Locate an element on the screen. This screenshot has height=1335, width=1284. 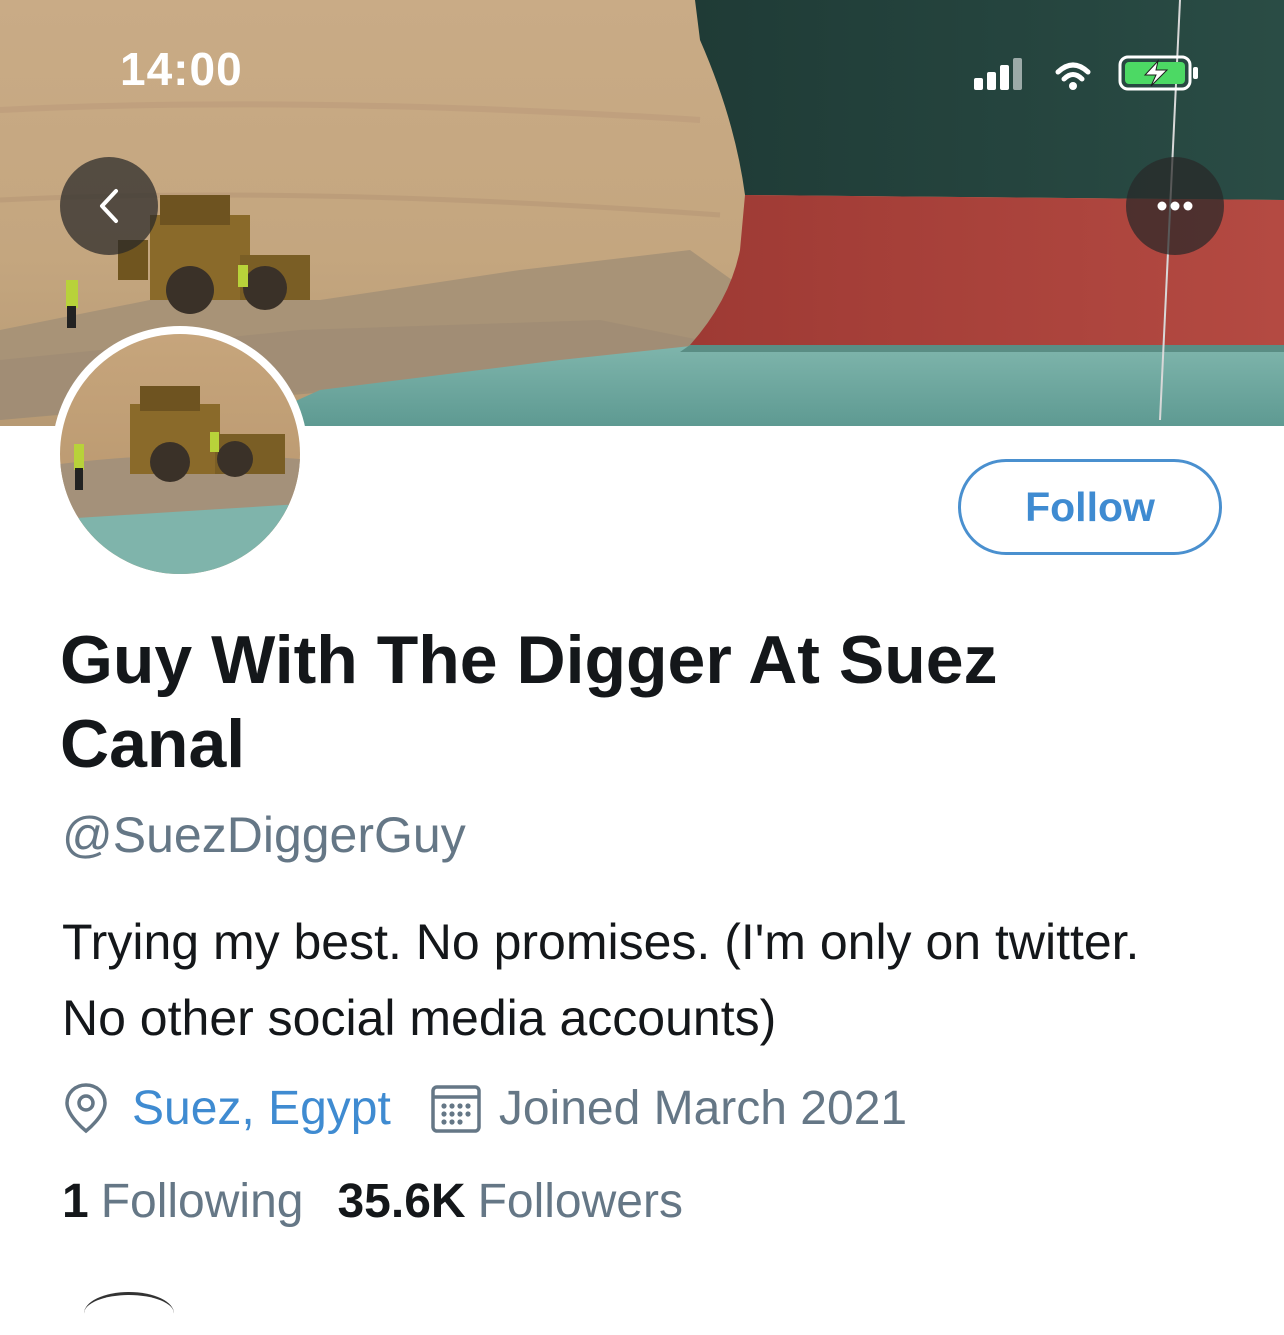
battery-charging-icon is located at coordinates (1158, 73).